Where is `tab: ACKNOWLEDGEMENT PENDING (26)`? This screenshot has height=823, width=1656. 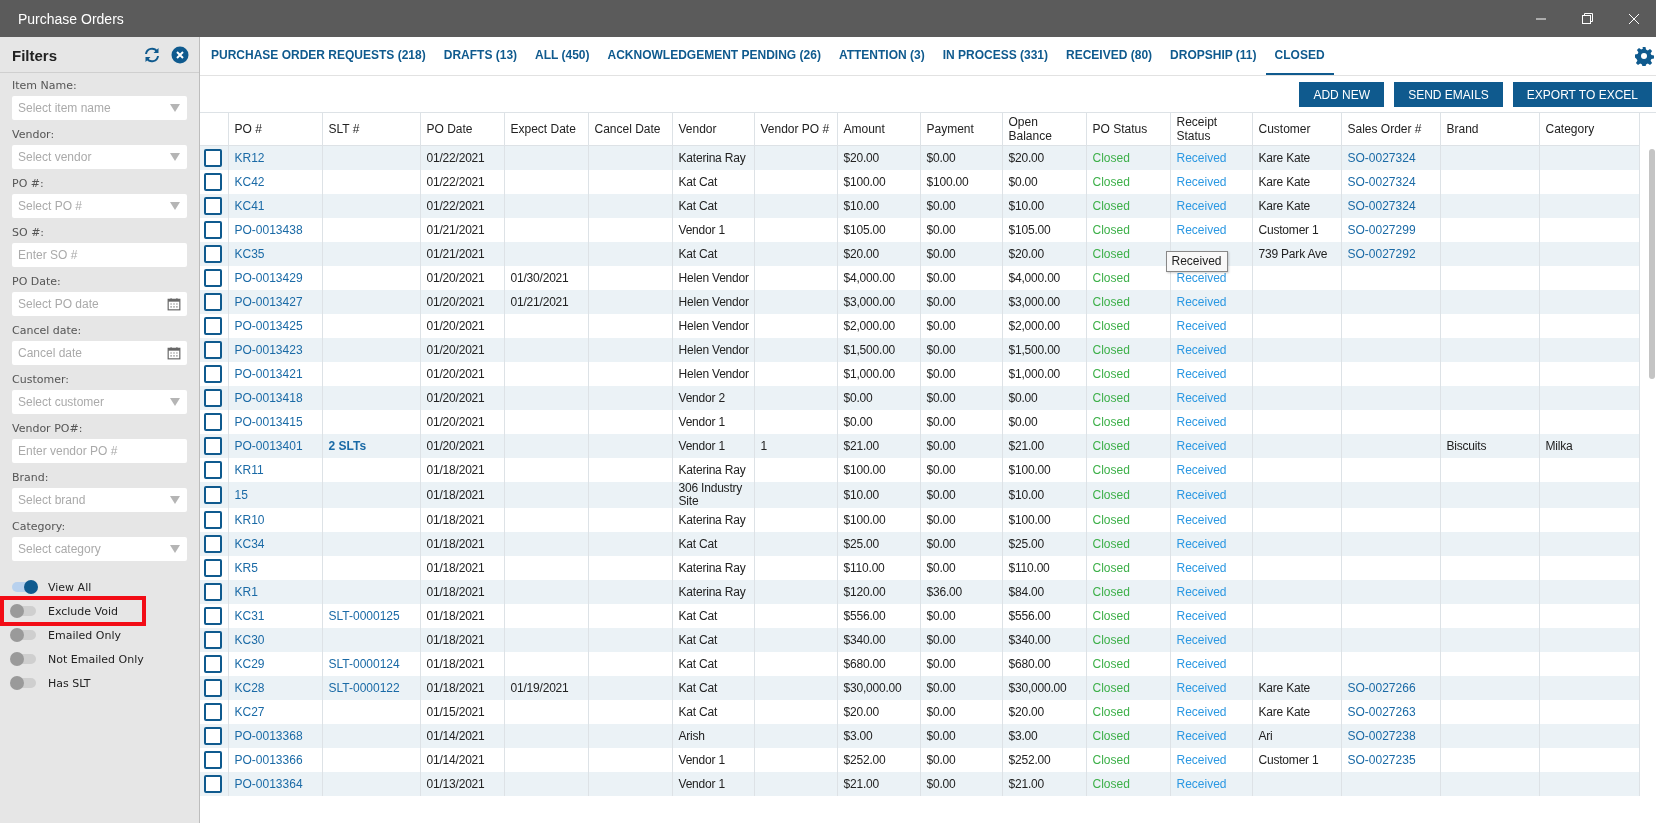
tab: ACKNOWLEDGEMENT PENDING (26) is located at coordinates (714, 56).